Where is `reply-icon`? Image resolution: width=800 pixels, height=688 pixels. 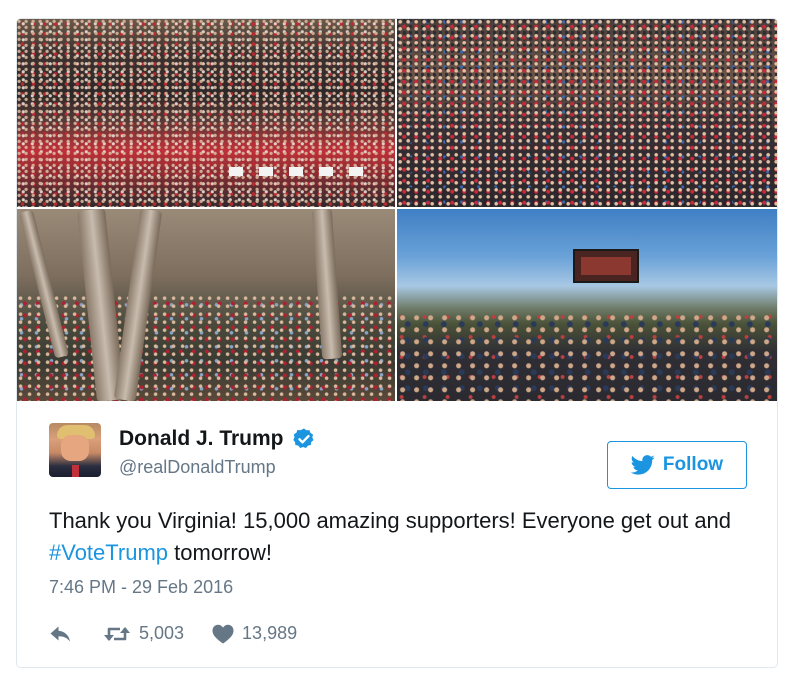 reply-icon is located at coordinates (60, 633).